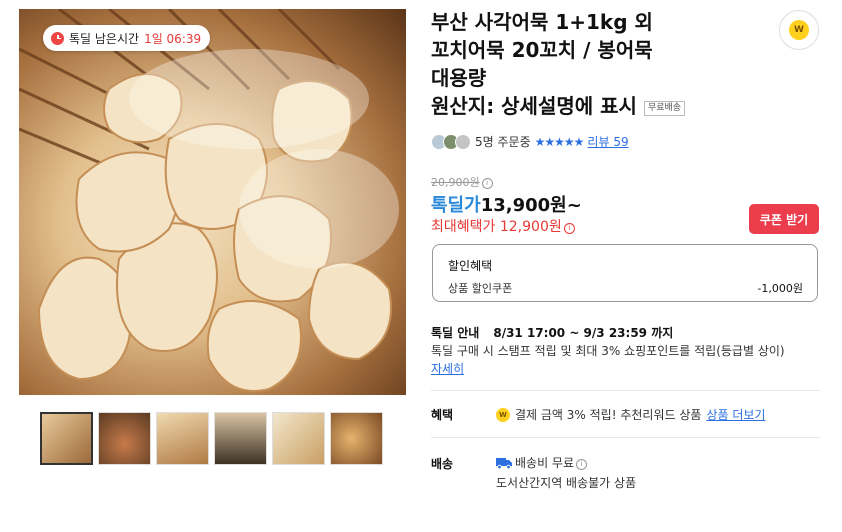 The width and height of the screenshot is (842, 532). I want to click on deal-info-header: 톡딜 안내 8/31 17:00 ~ 9/3 23:59 까지, so click(608, 333).